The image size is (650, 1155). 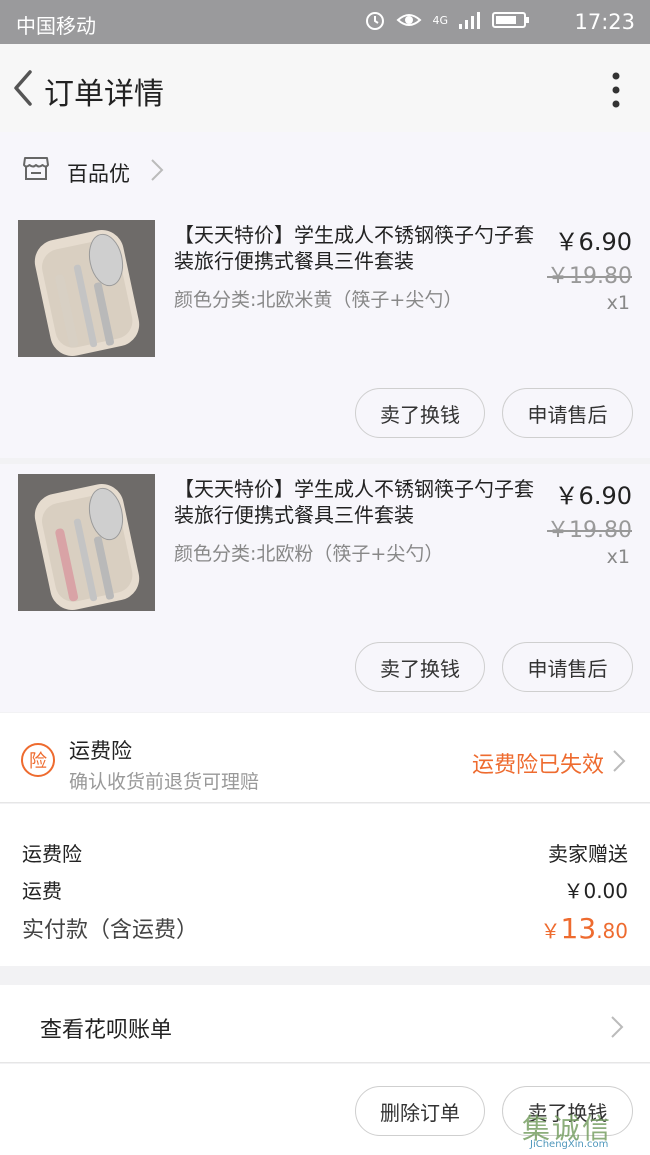 I want to click on store-icon, so click(x=36, y=168).